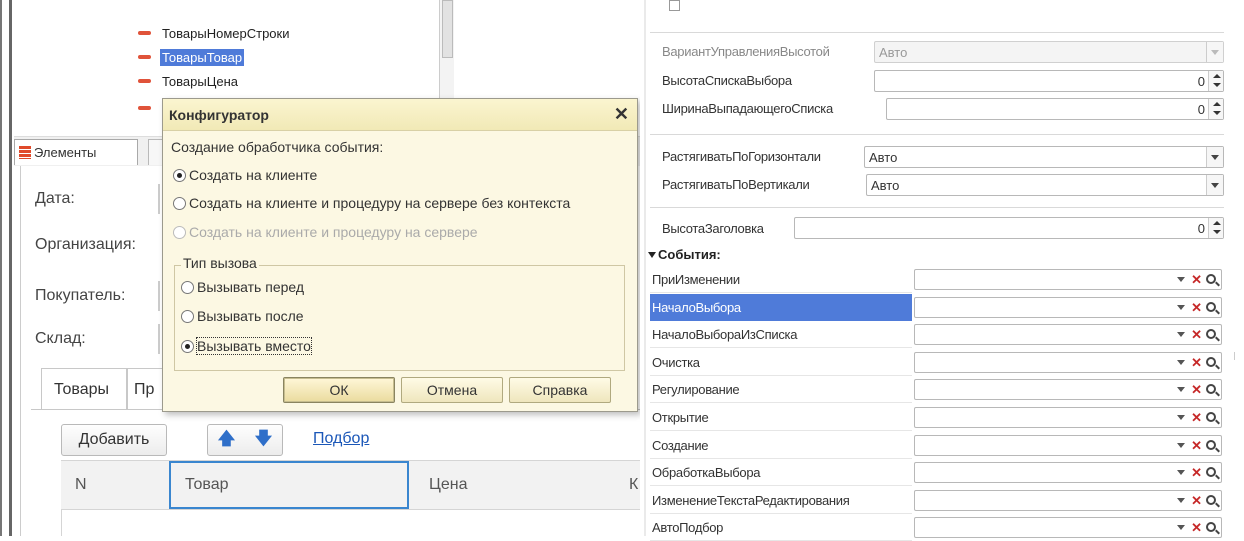 The image size is (1244, 541). What do you see at coordinates (781, 527) in the screenshot?
I see `event-label: АвтоПодбор` at bounding box center [781, 527].